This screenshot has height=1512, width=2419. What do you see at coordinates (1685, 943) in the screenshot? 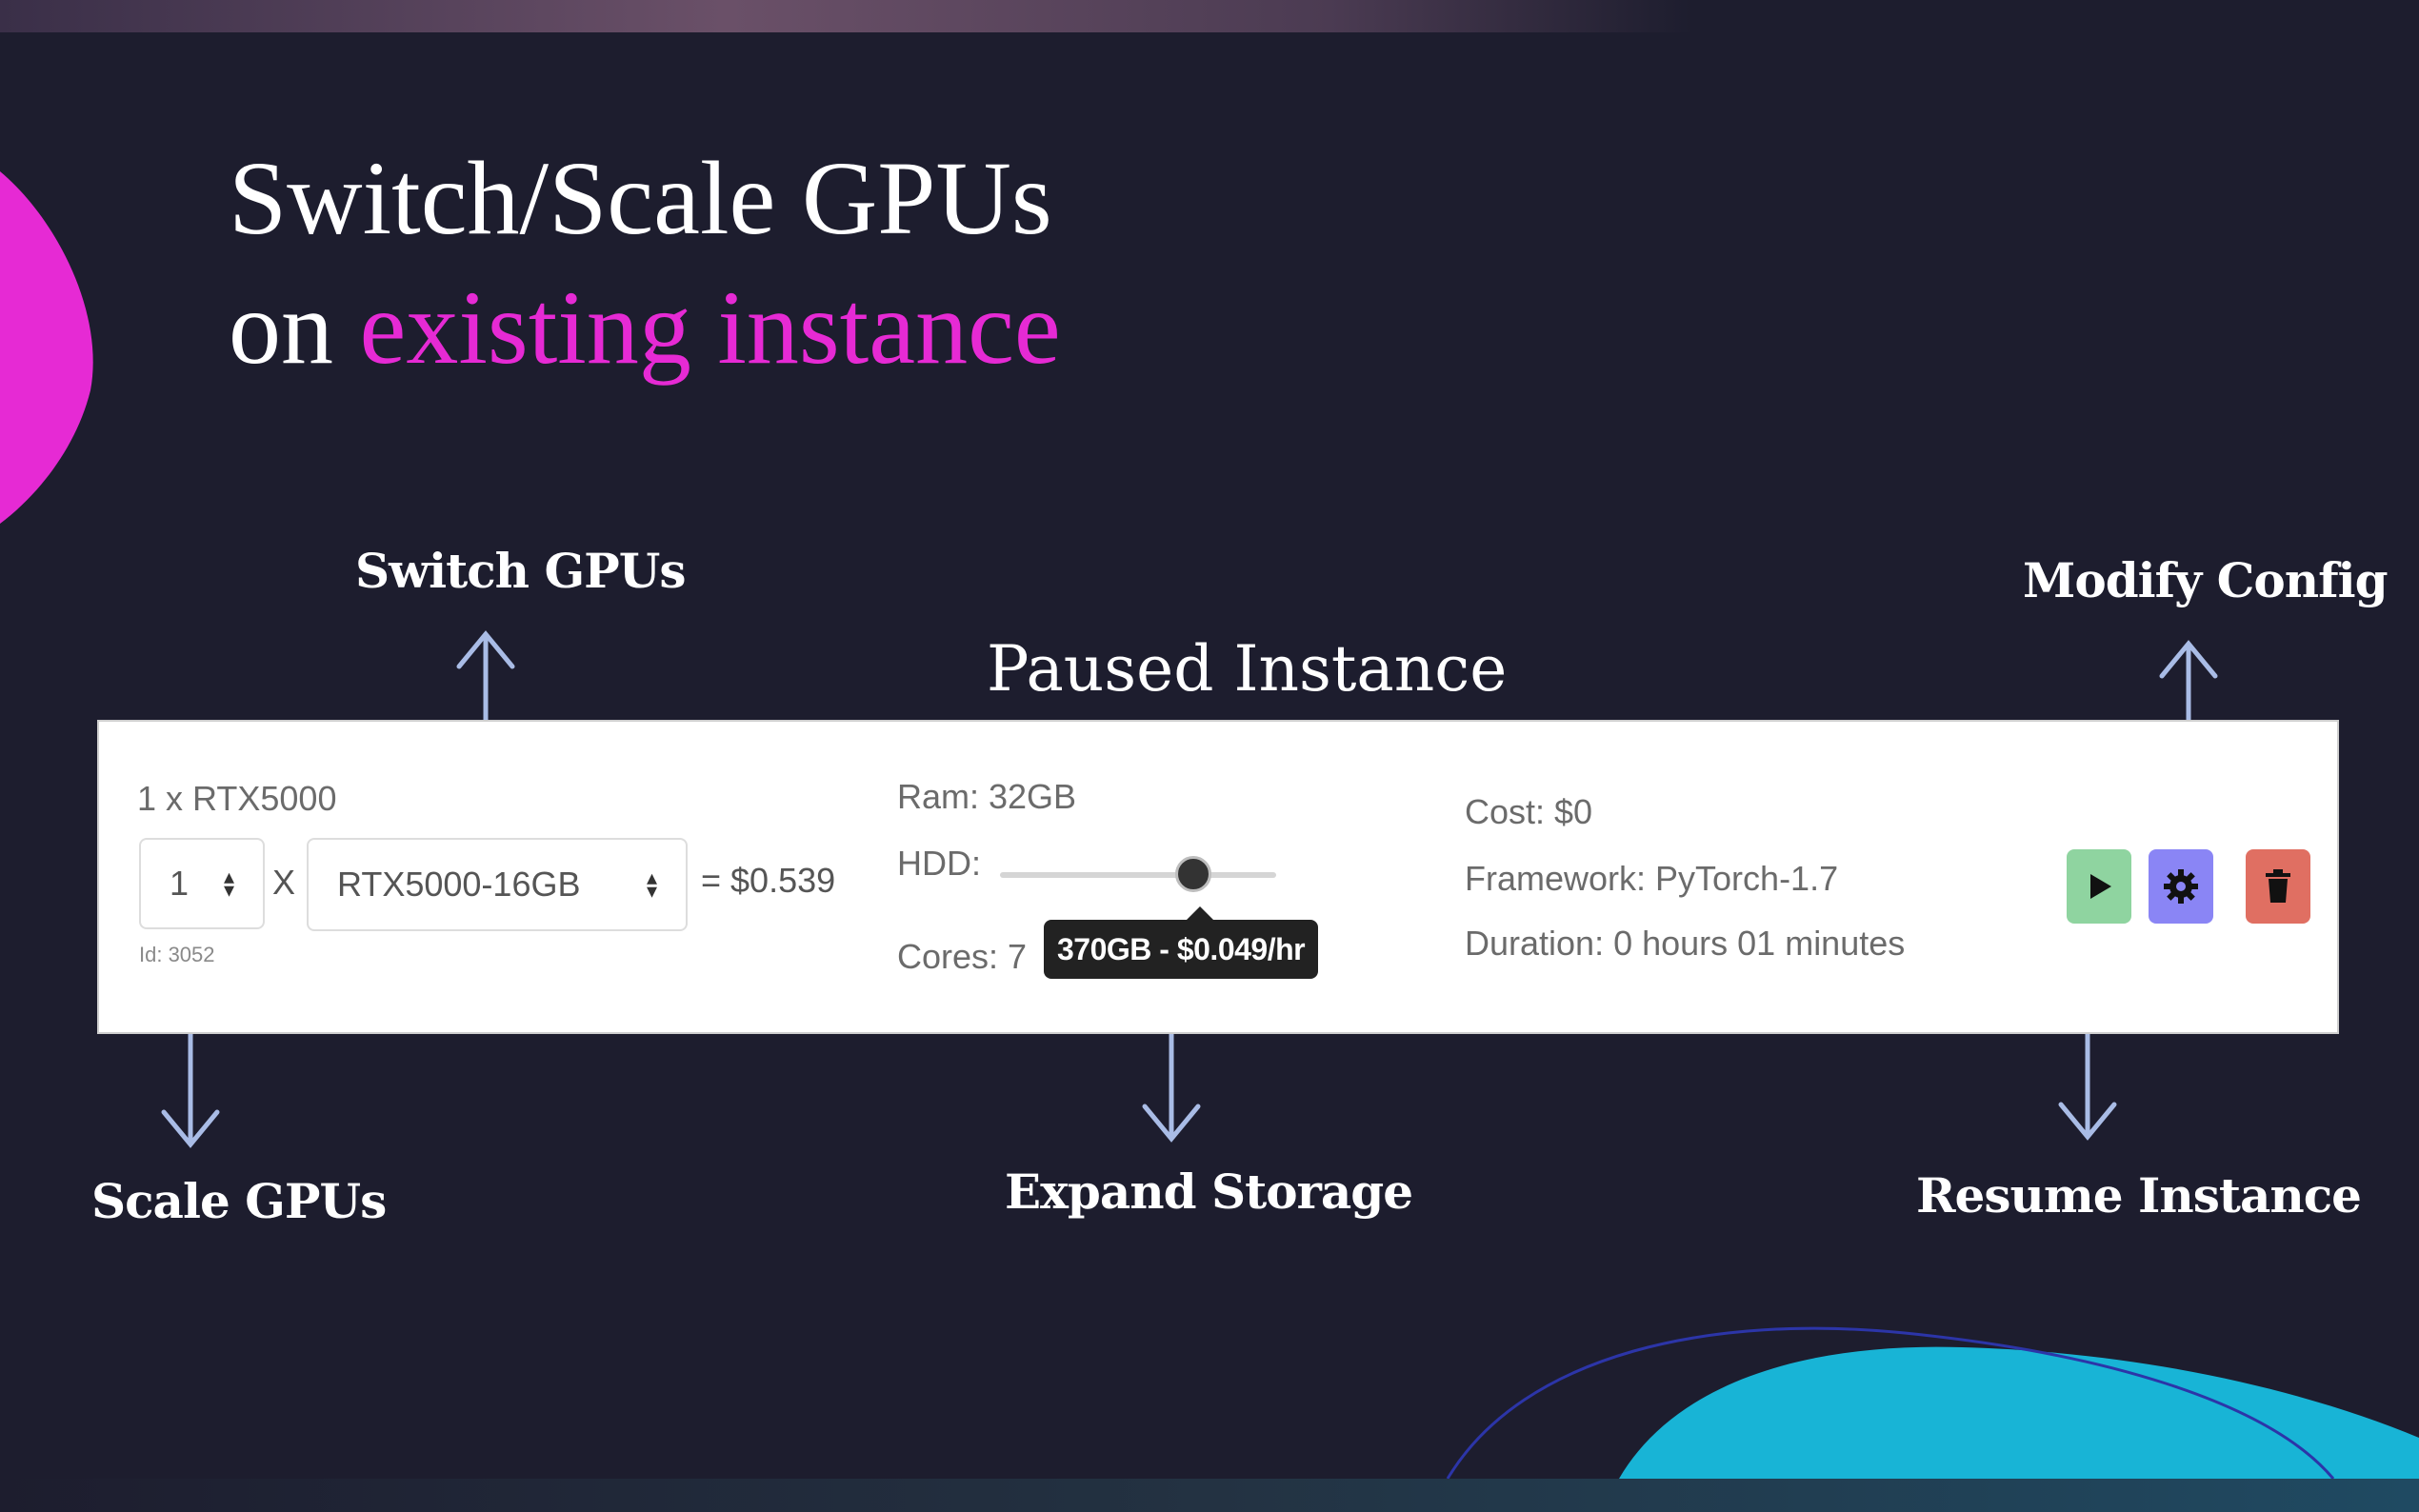
I see `duration-info: Duration: 0 hours 01 minutes` at bounding box center [1685, 943].